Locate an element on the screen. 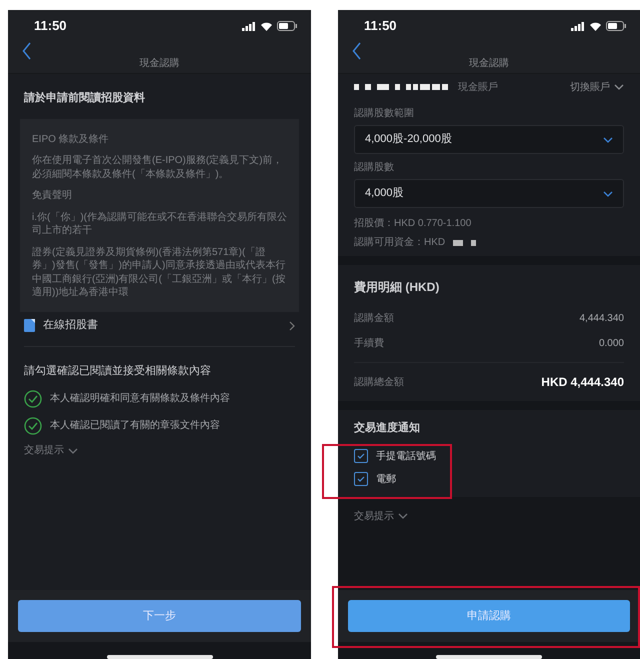 The image size is (640, 659). fee-value: 0.000 is located at coordinates (611, 344).